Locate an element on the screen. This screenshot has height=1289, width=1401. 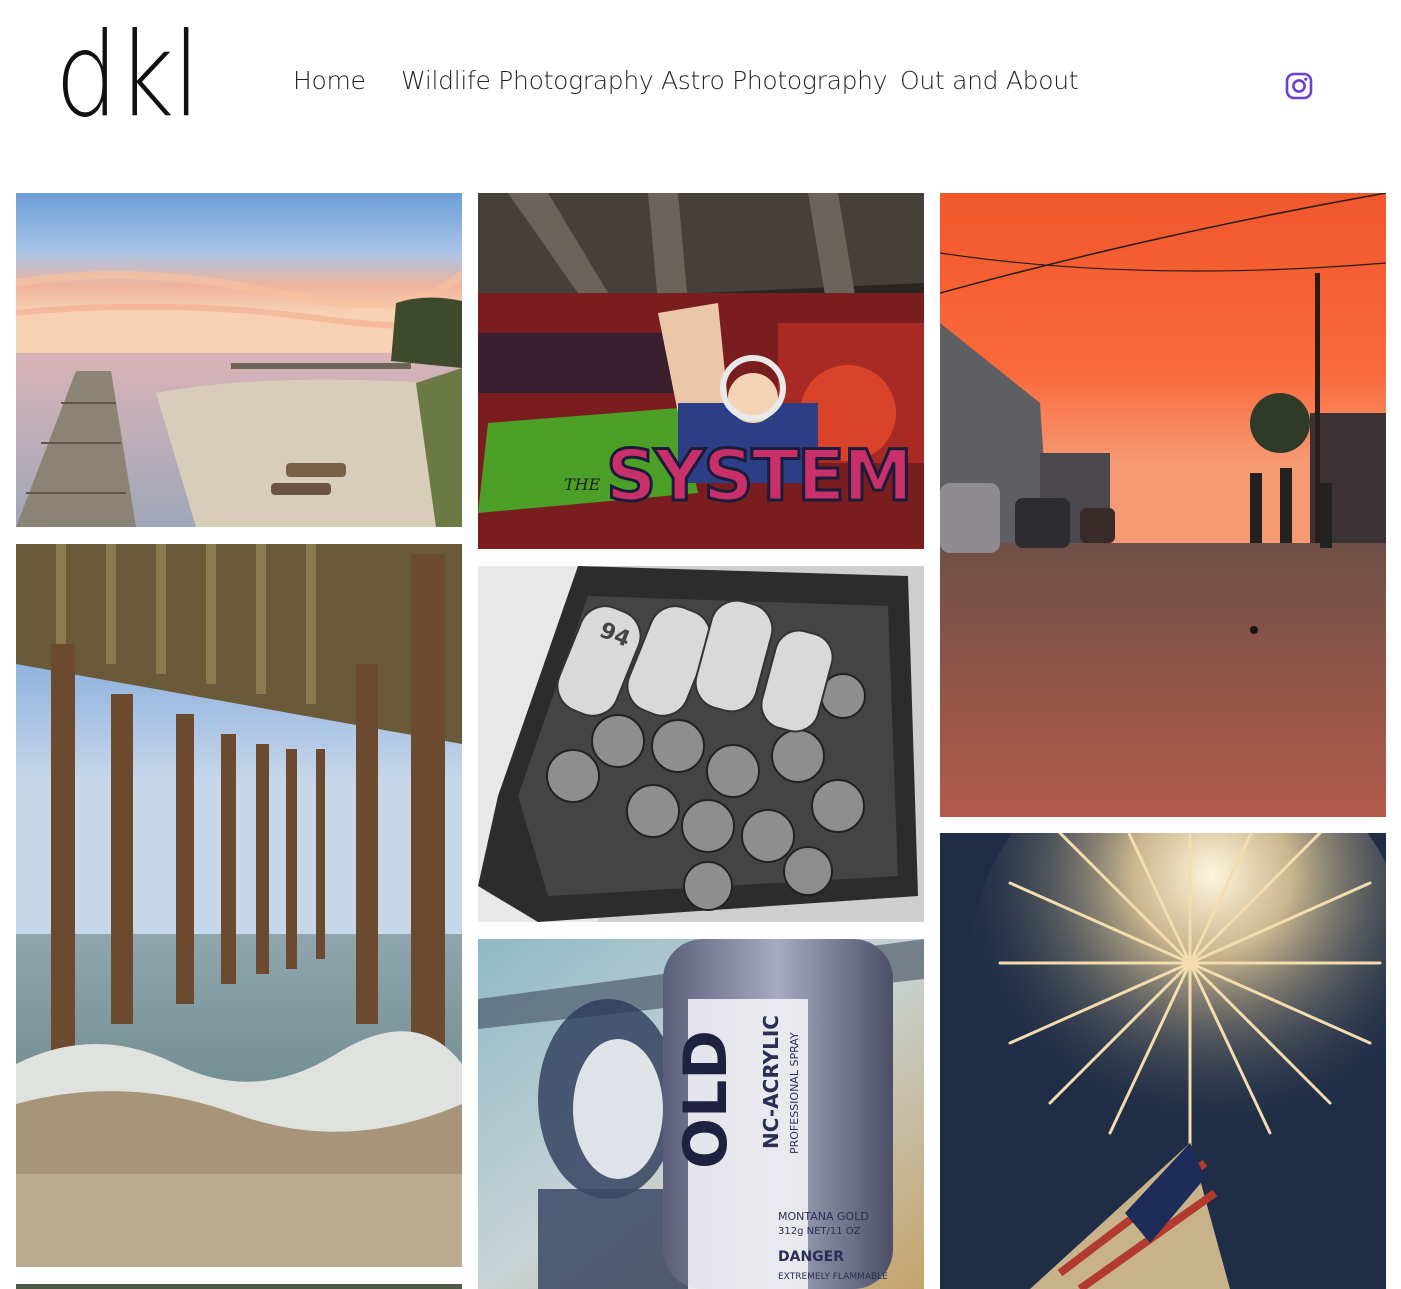
instagram-icon is located at coordinates (1299, 86).